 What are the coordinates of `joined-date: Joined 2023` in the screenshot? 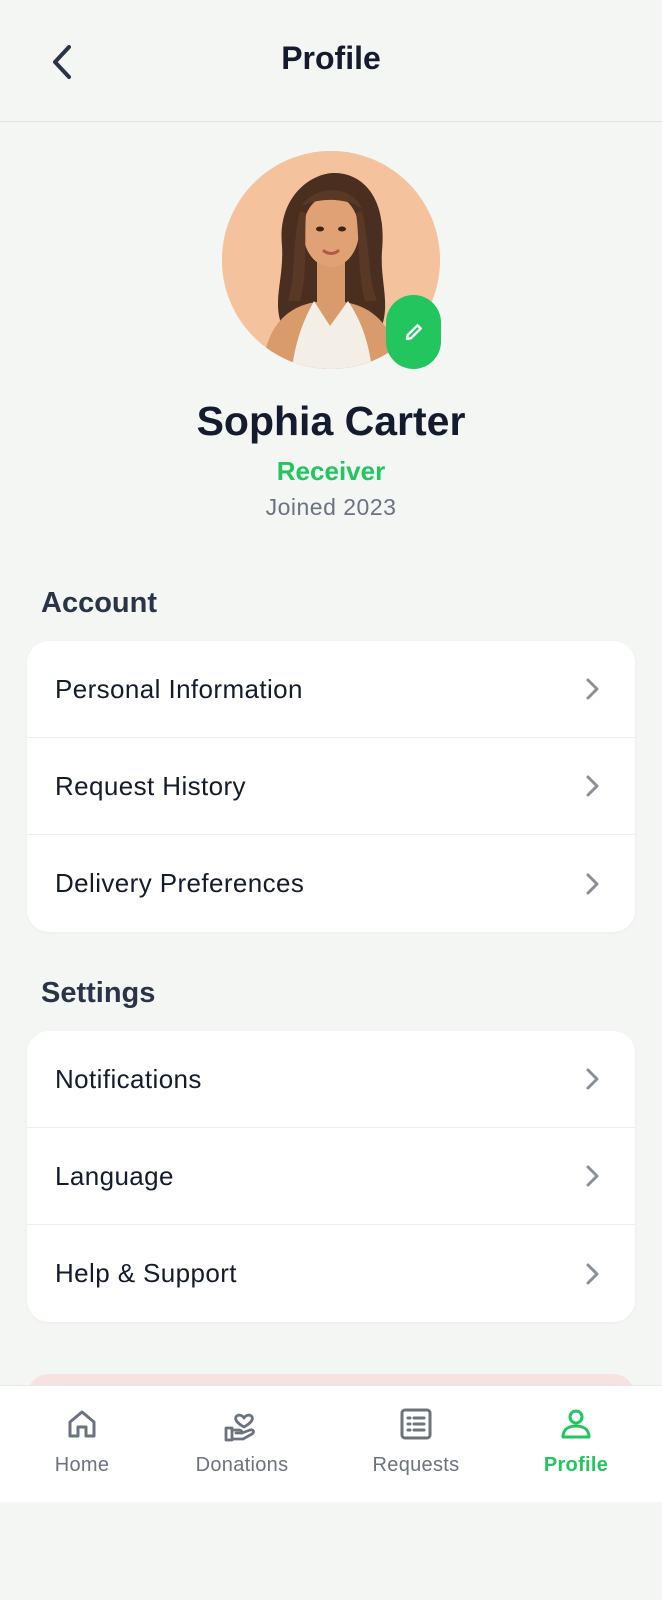 It's located at (331, 507).